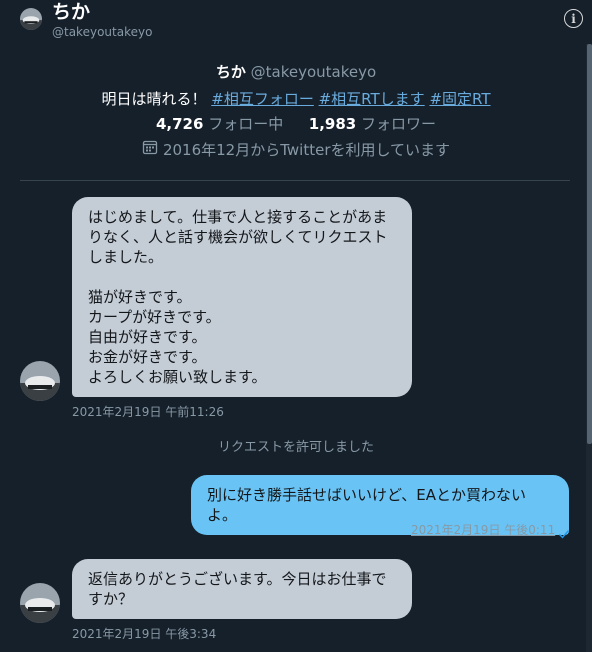 Image resolution: width=592 pixels, height=652 pixels. Describe the element at coordinates (372, 99) in the screenshot. I see `hashtag-link: #相互RTします` at that location.